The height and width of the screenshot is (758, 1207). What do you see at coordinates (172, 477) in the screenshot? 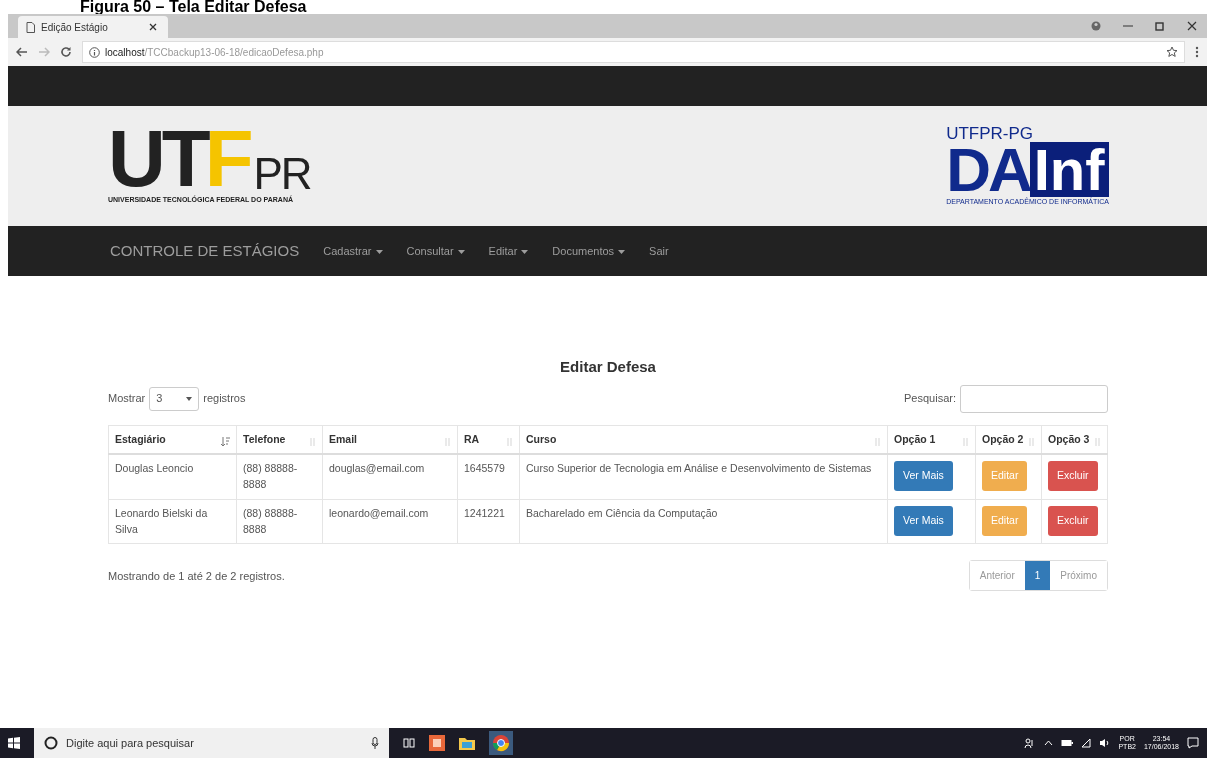
I see `table-cell: Douglas Leoncio` at bounding box center [172, 477].